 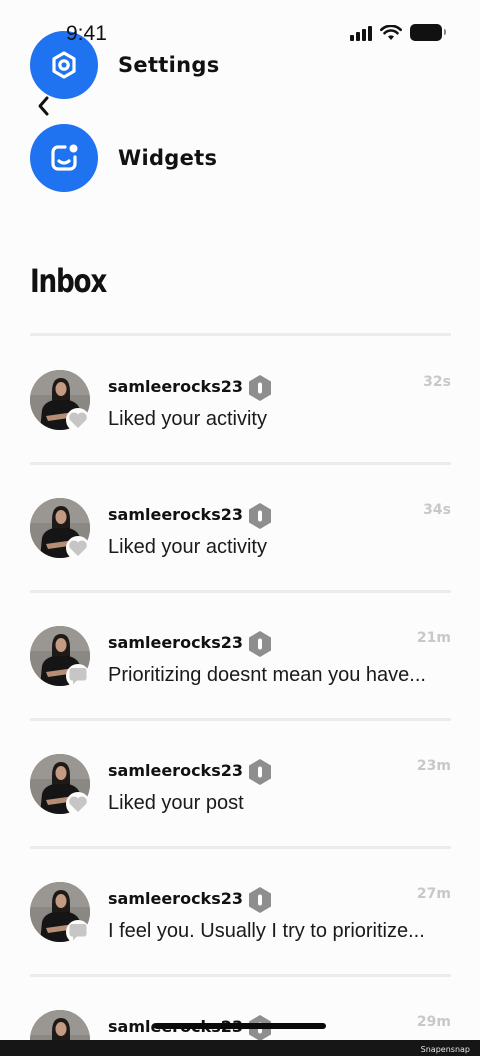 What do you see at coordinates (361, 33) in the screenshot?
I see `signal-icon` at bounding box center [361, 33].